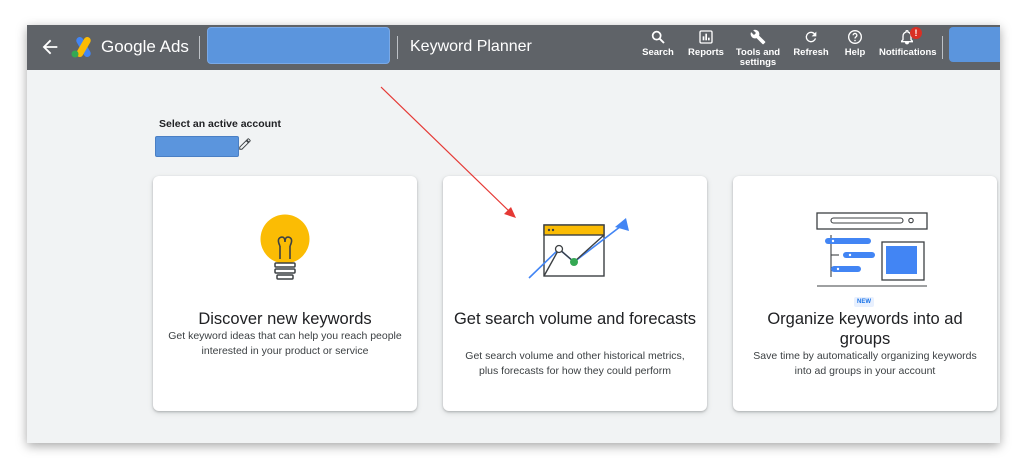  What do you see at coordinates (855, 37) in the screenshot?
I see `help-icon` at bounding box center [855, 37].